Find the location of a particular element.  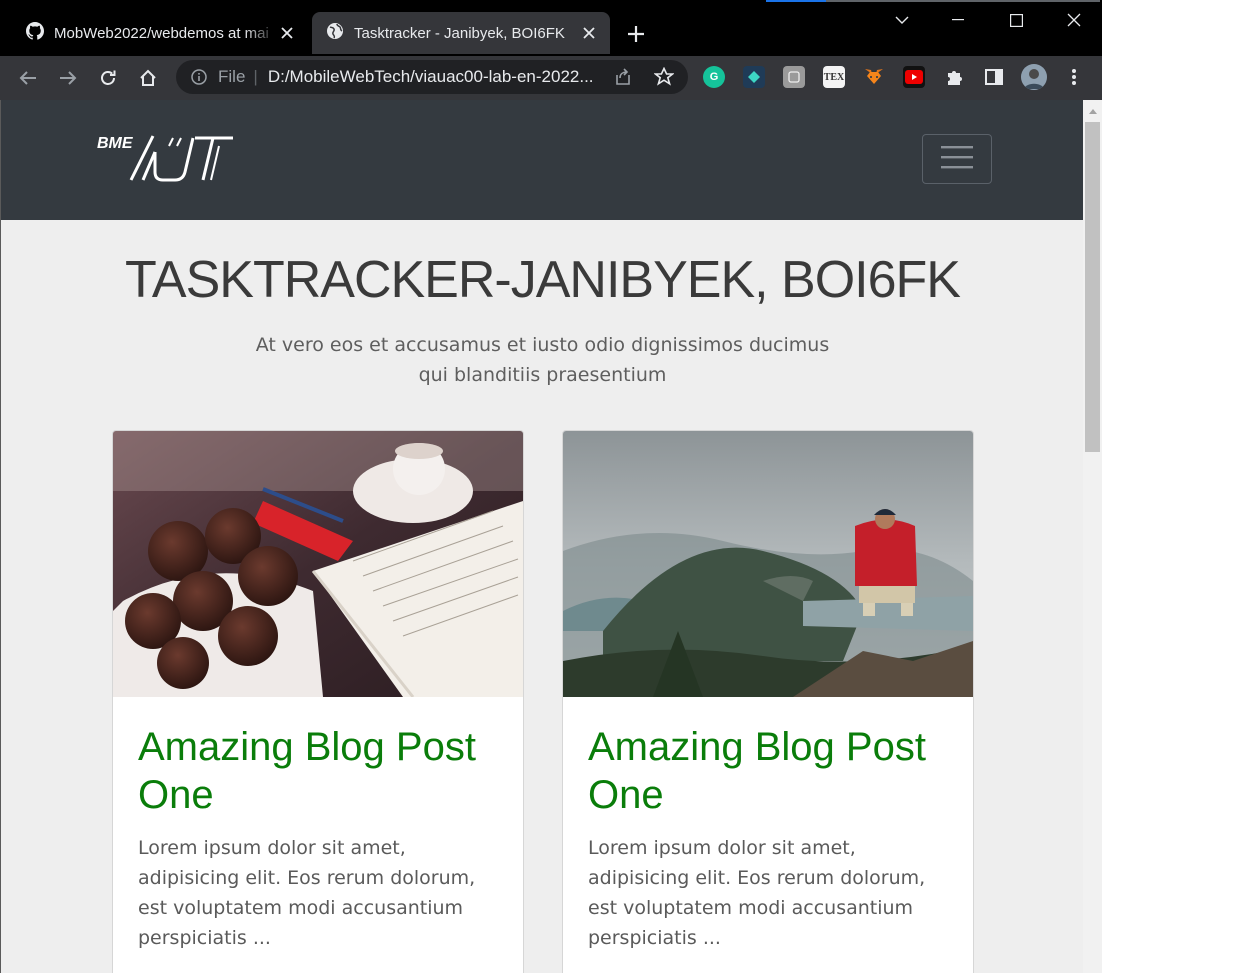

back-arrow-icon is located at coordinates (28, 78).